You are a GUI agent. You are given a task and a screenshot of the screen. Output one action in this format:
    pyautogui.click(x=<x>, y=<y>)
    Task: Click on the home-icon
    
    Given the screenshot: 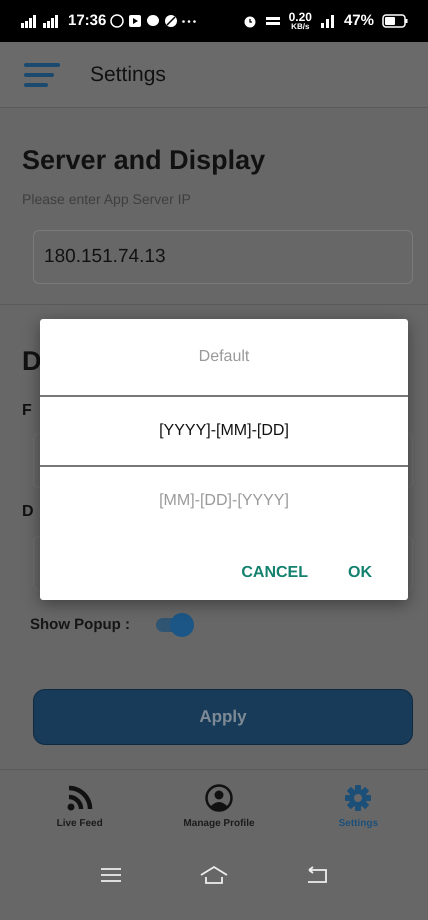 What is the action you would take?
    pyautogui.click(x=214, y=875)
    